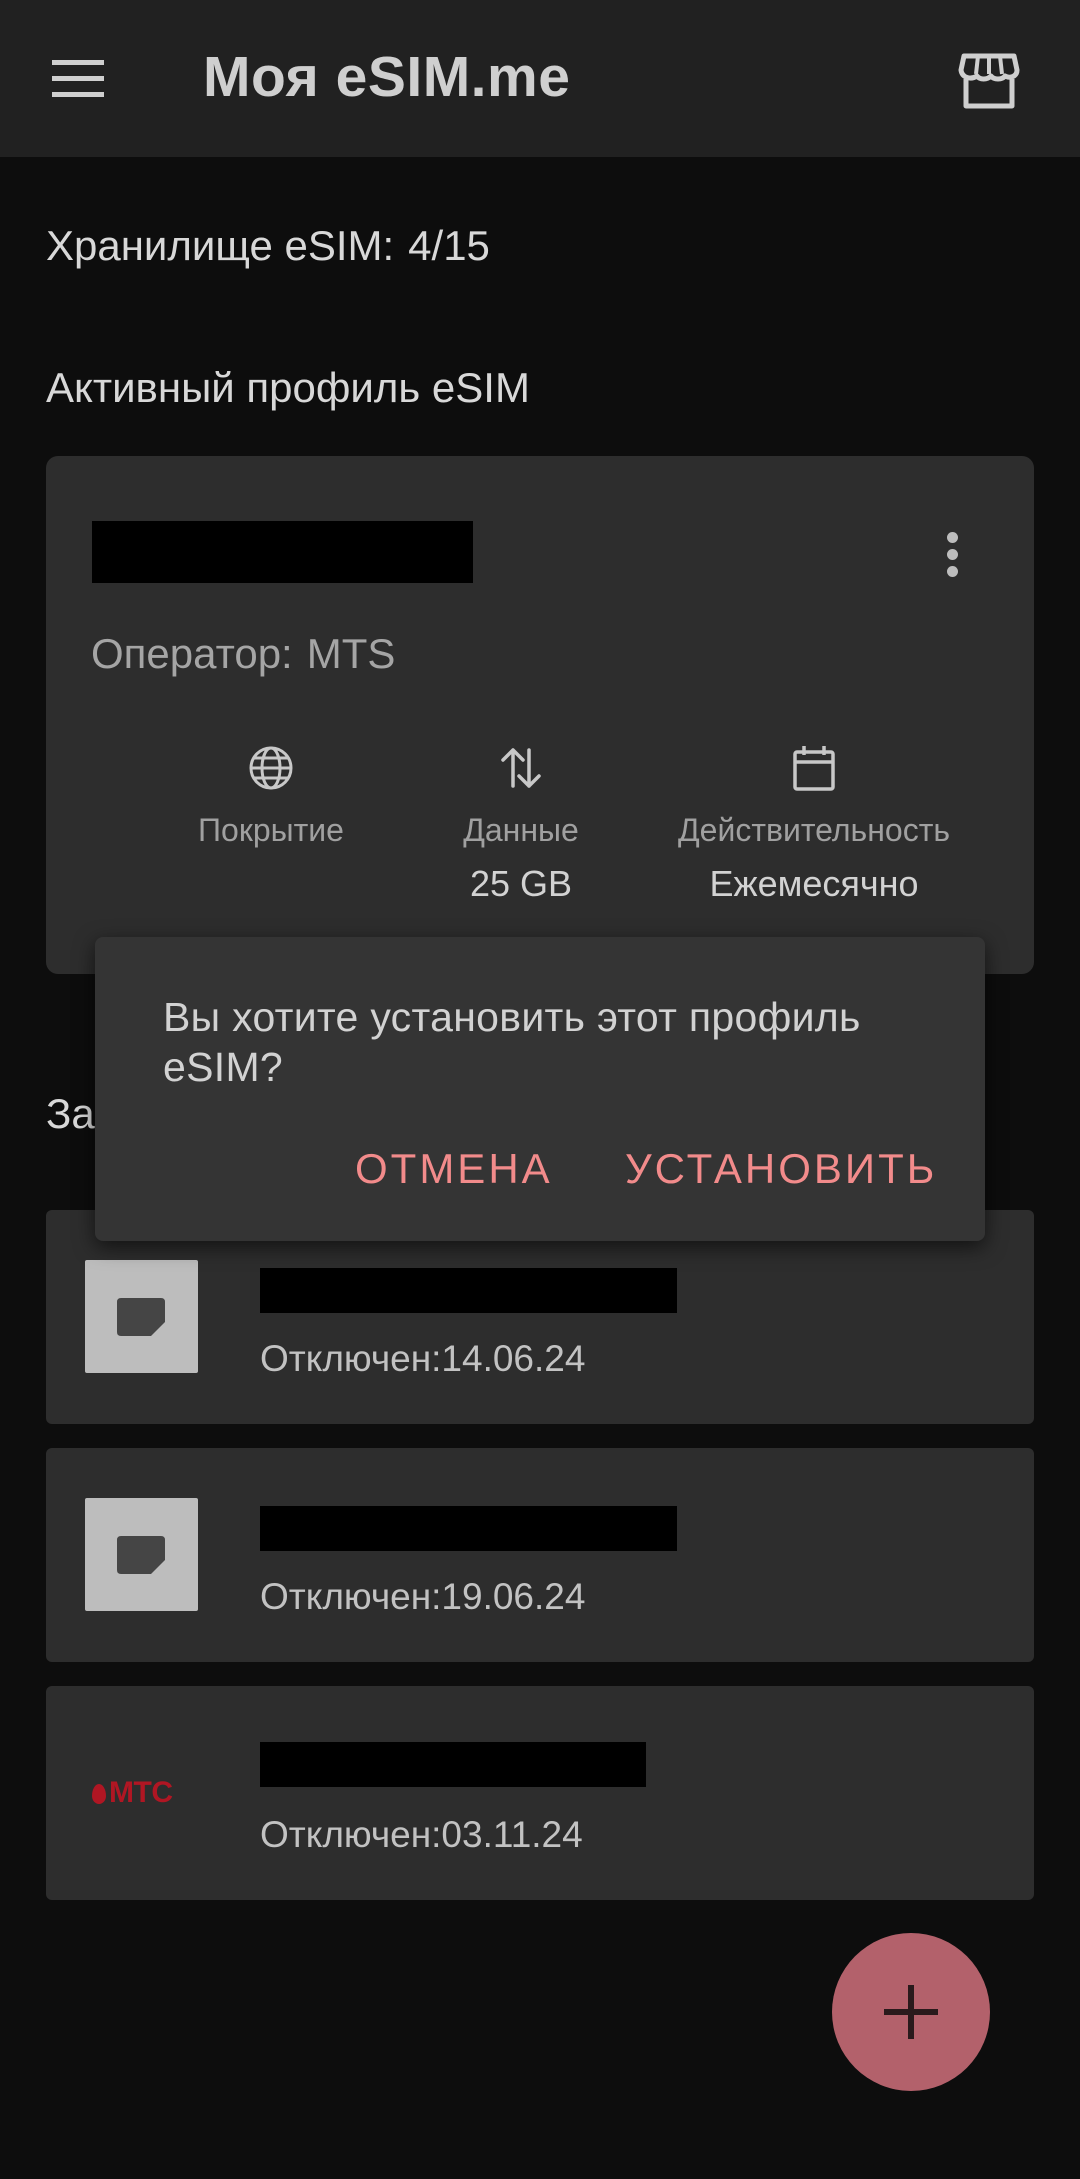 This screenshot has height=2179, width=1080. Describe the element at coordinates (952, 557) in the screenshot. I see `more-options-icon` at that location.